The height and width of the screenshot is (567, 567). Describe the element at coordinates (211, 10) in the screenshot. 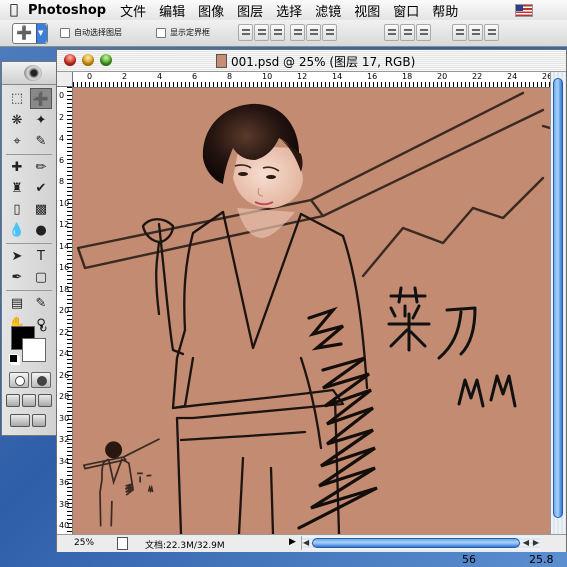

I see `menu-image: 图像` at that location.